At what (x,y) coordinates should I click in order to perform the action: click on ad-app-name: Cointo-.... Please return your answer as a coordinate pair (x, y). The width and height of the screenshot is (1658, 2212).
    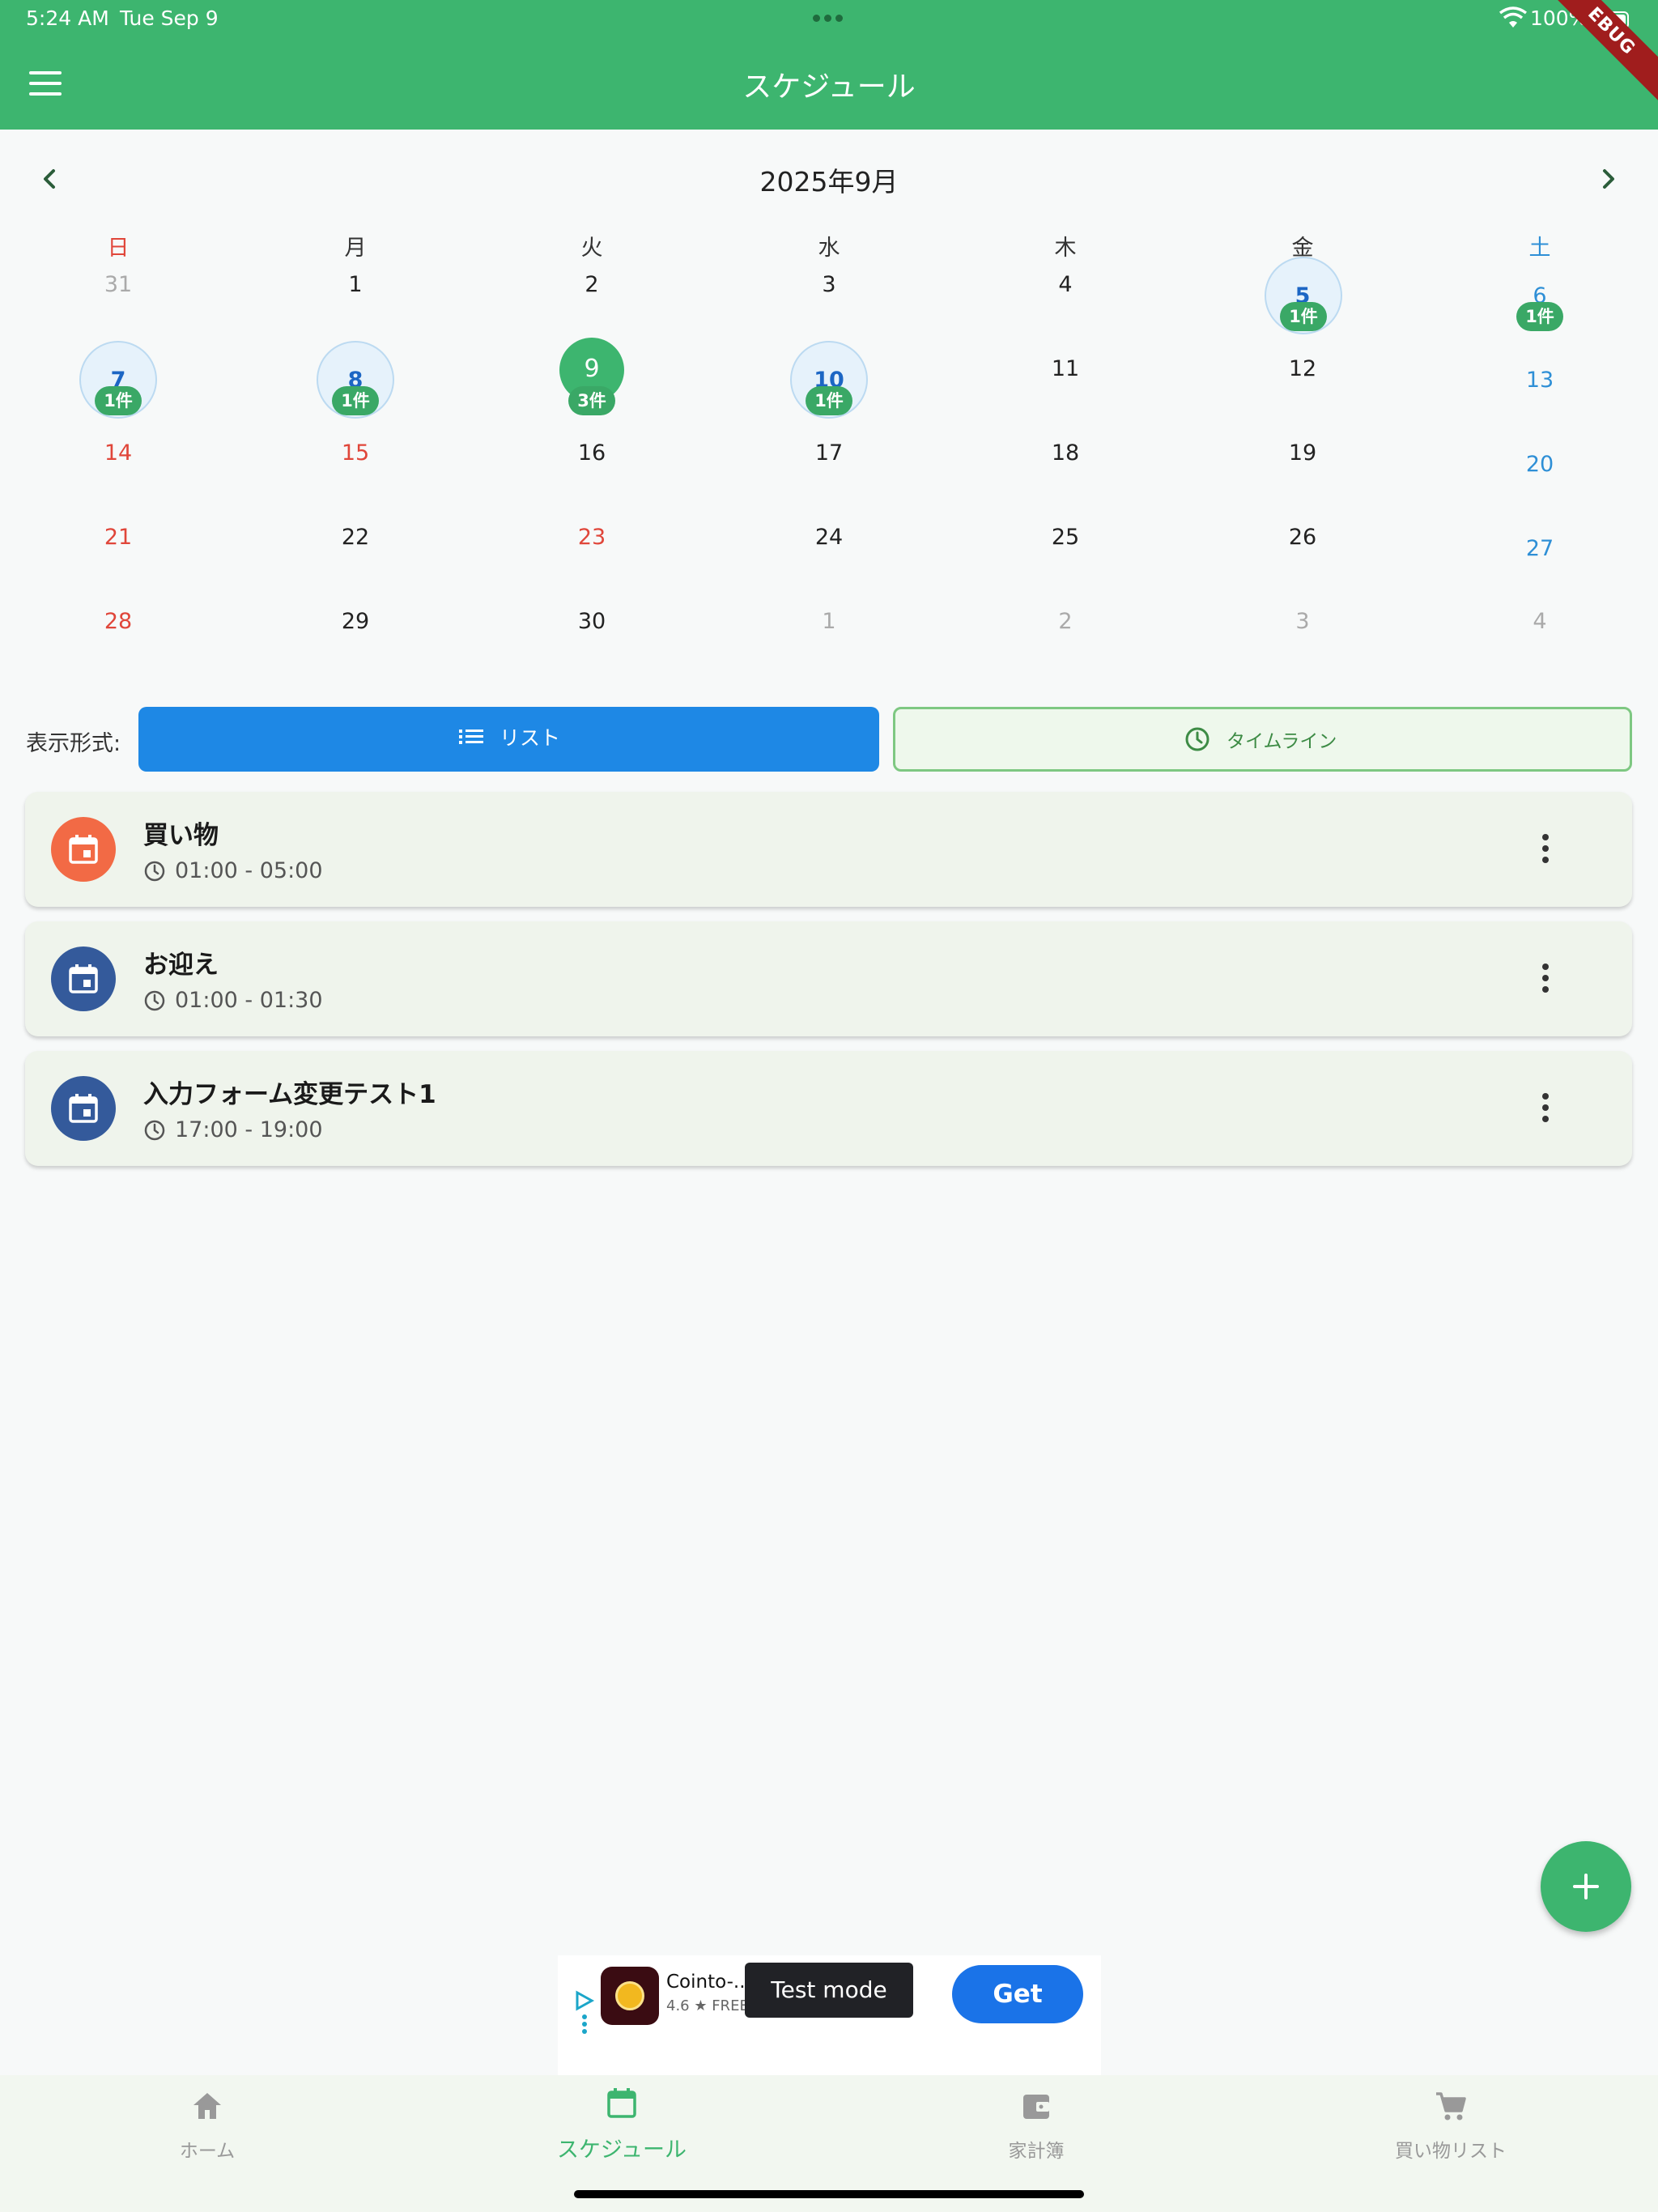
    Looking at the image, I should click on (708, 1982).